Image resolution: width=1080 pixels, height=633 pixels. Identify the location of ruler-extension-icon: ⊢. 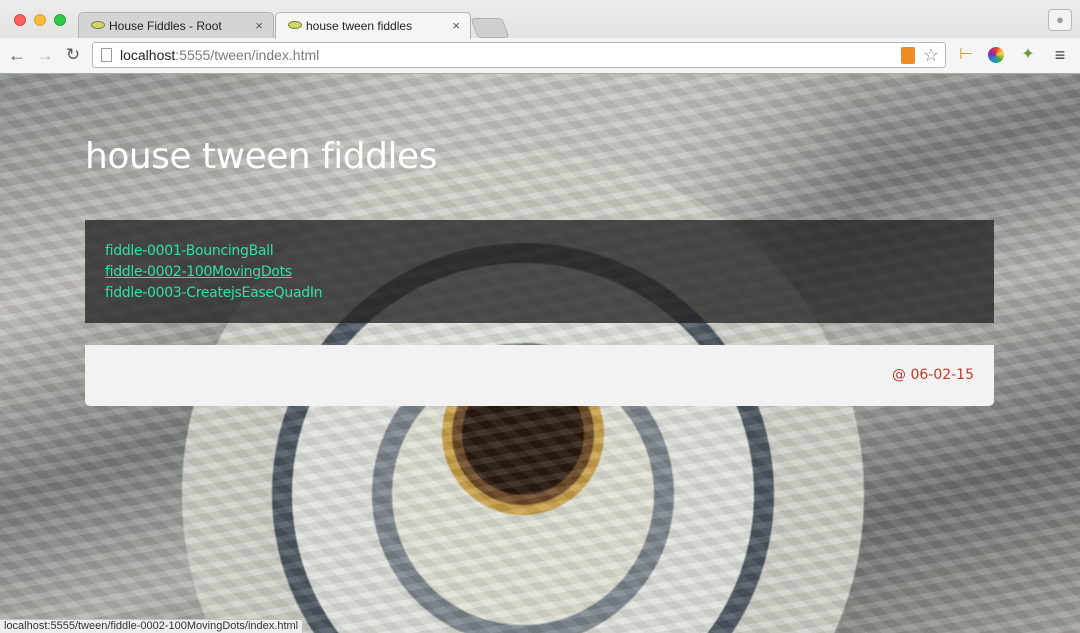
(966, 55).